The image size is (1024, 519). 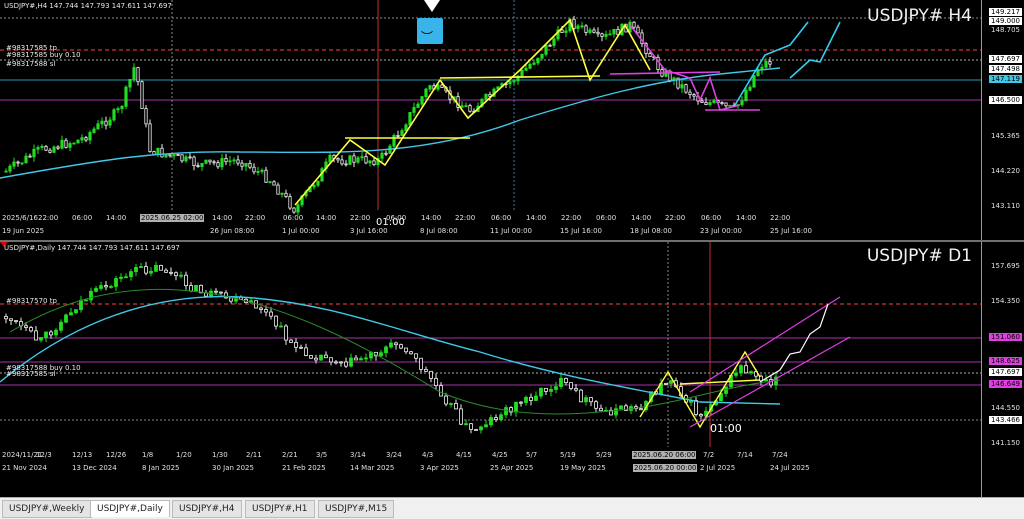 I want to click on channel-line, so click(x=765, y=344).